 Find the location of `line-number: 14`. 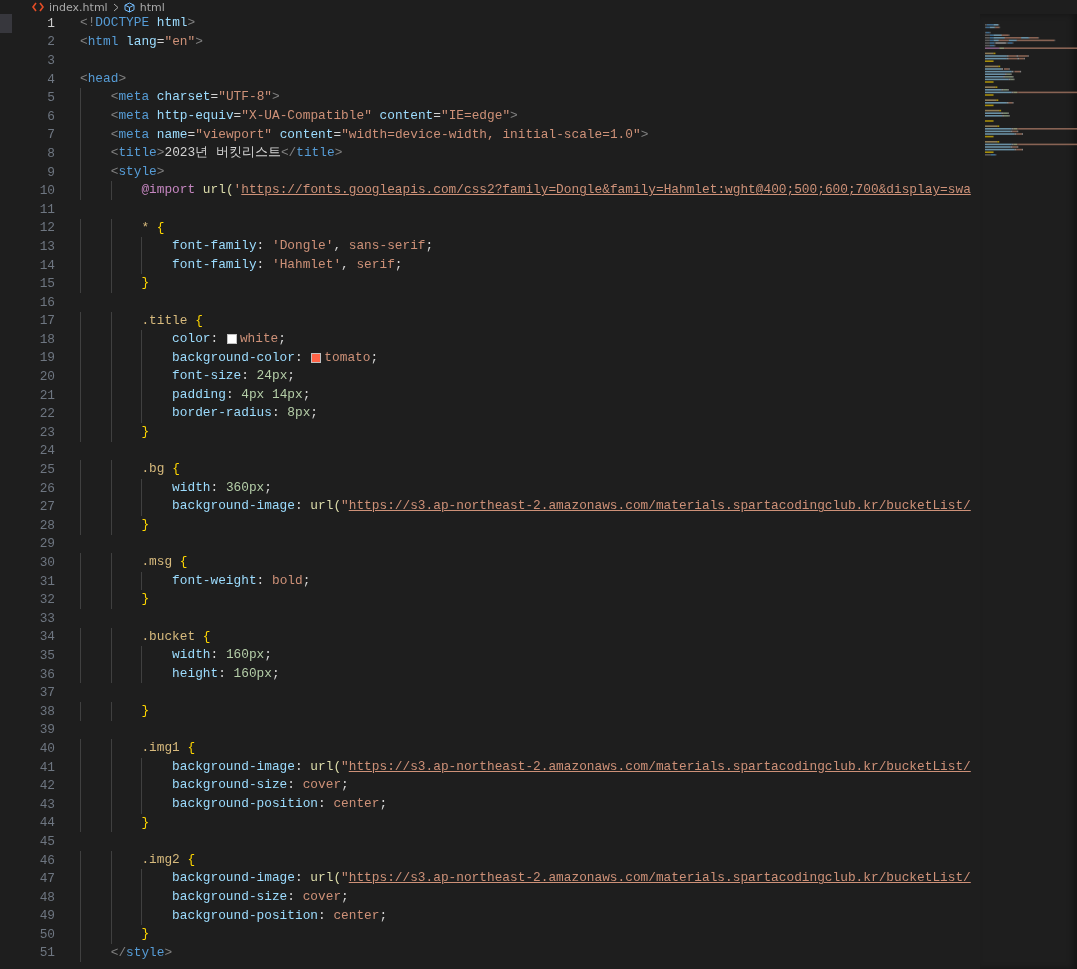

line-number: 14 is located at coordinates (46, 265).